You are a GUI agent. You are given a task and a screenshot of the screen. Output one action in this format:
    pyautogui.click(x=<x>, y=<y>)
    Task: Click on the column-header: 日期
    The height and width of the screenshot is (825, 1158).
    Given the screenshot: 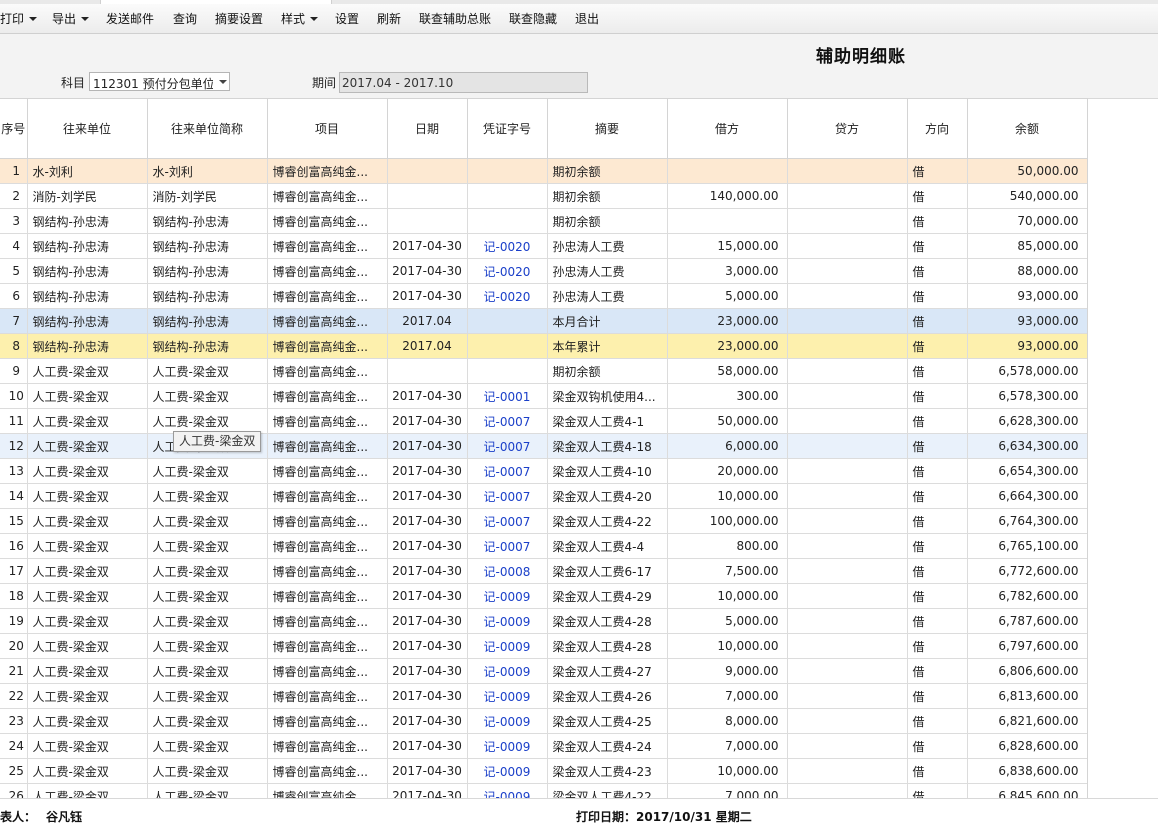 What is the action you would take?
    pyautogui.click(x=427, y=128)
    